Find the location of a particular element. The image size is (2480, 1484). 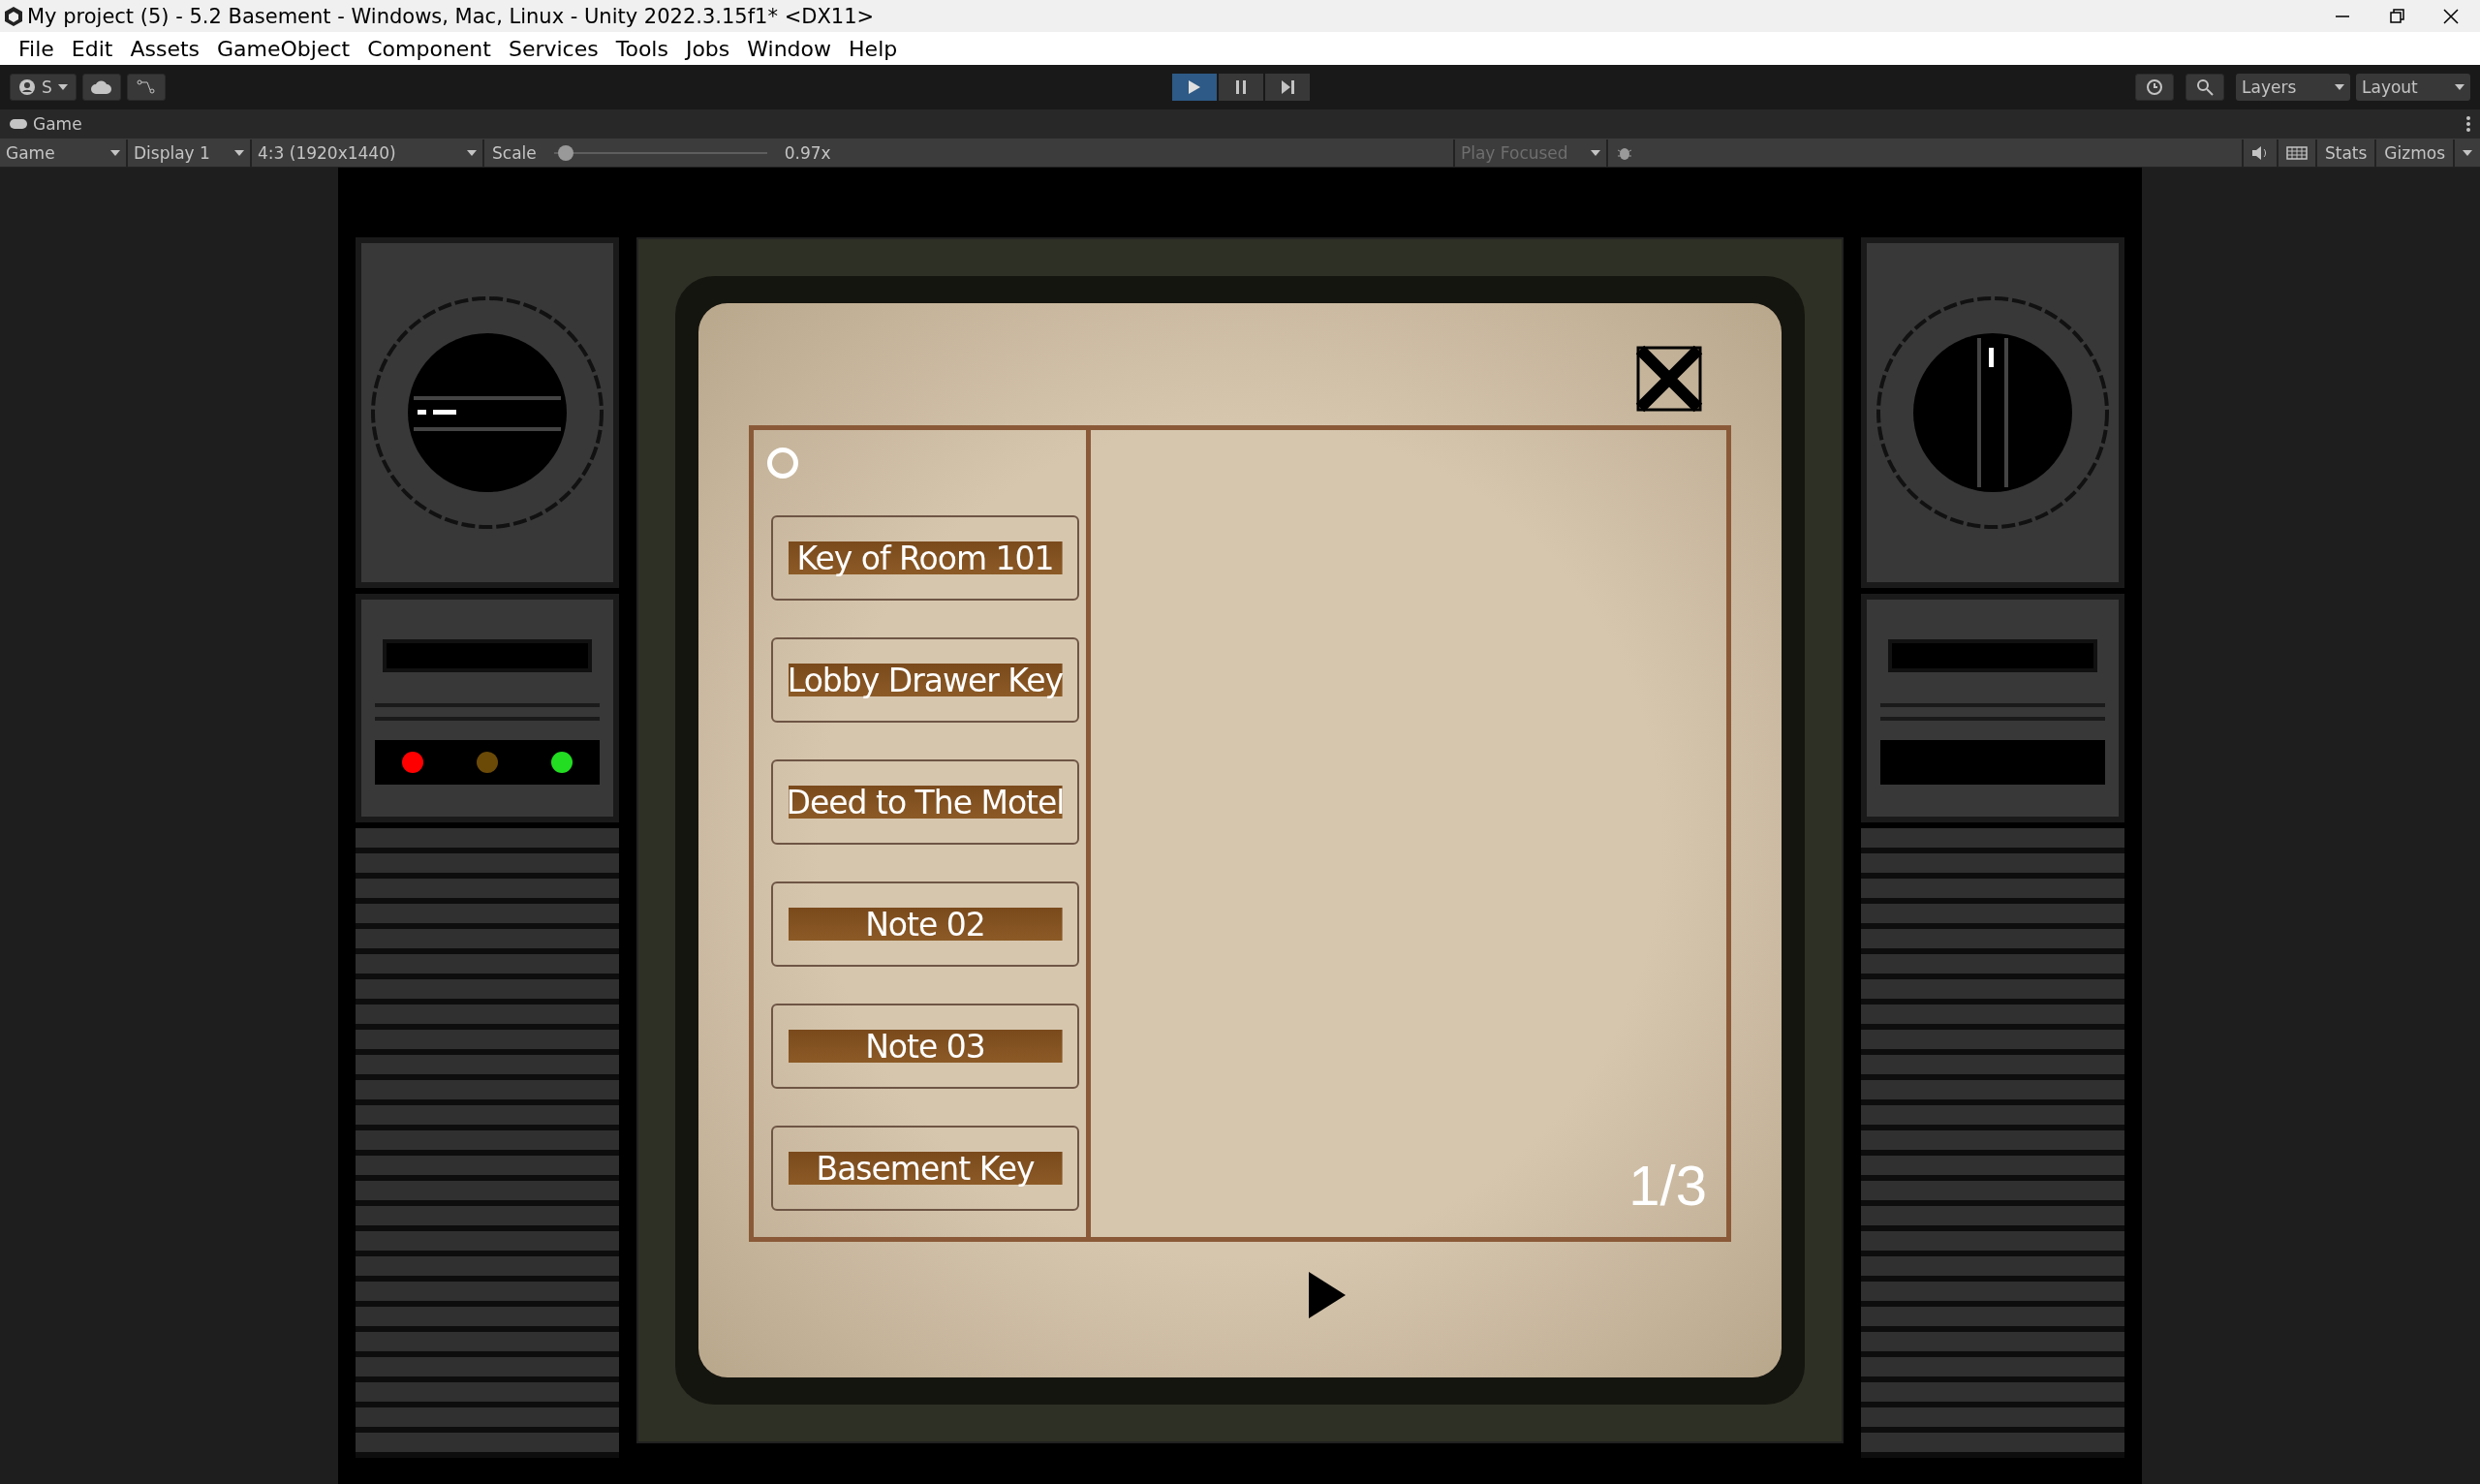

inventory-item: Lobby Drawer Key is located at coordinates (925, 680).